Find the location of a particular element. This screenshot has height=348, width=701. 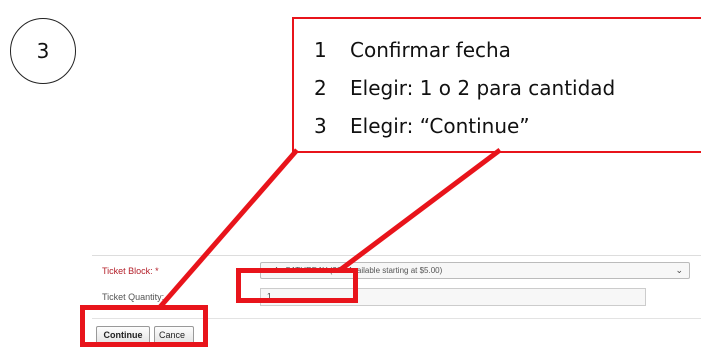

connector-line-to-input is located at coordinates (420, 210).